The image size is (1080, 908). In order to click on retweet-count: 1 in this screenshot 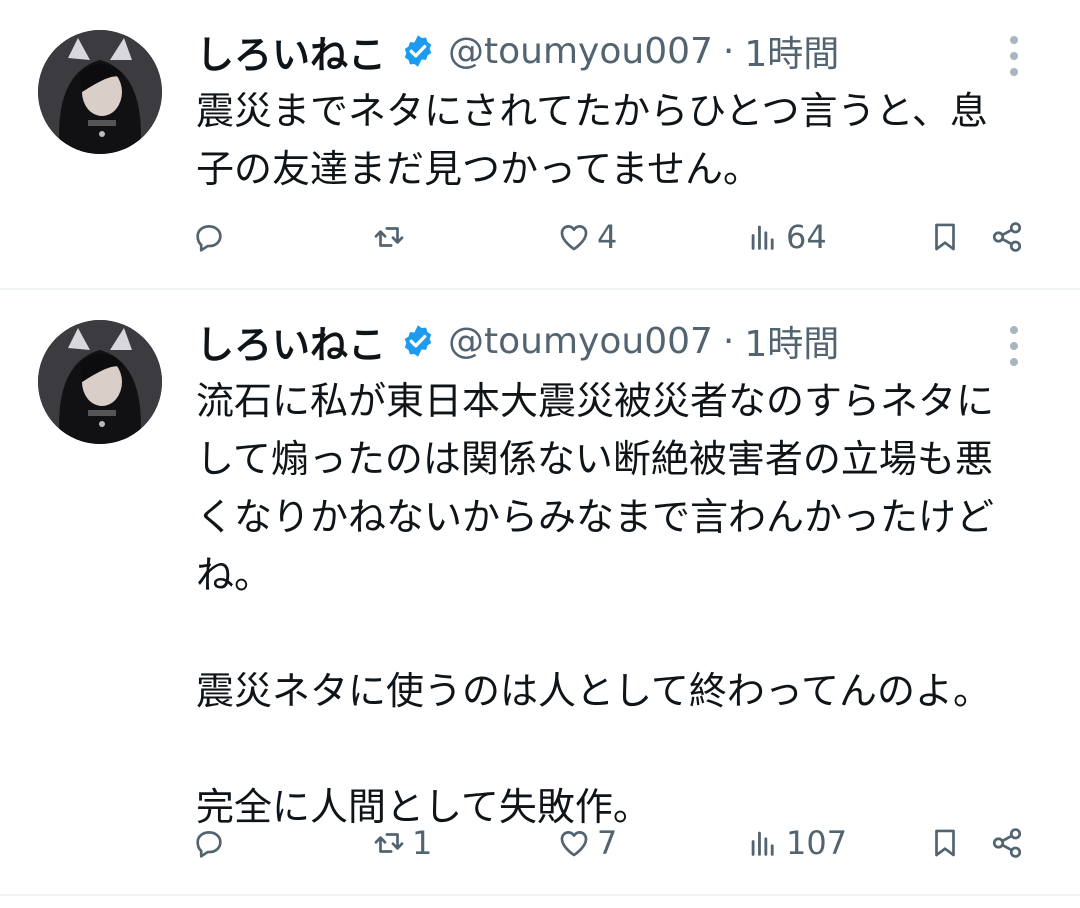, I will do `click(422, 843)`.